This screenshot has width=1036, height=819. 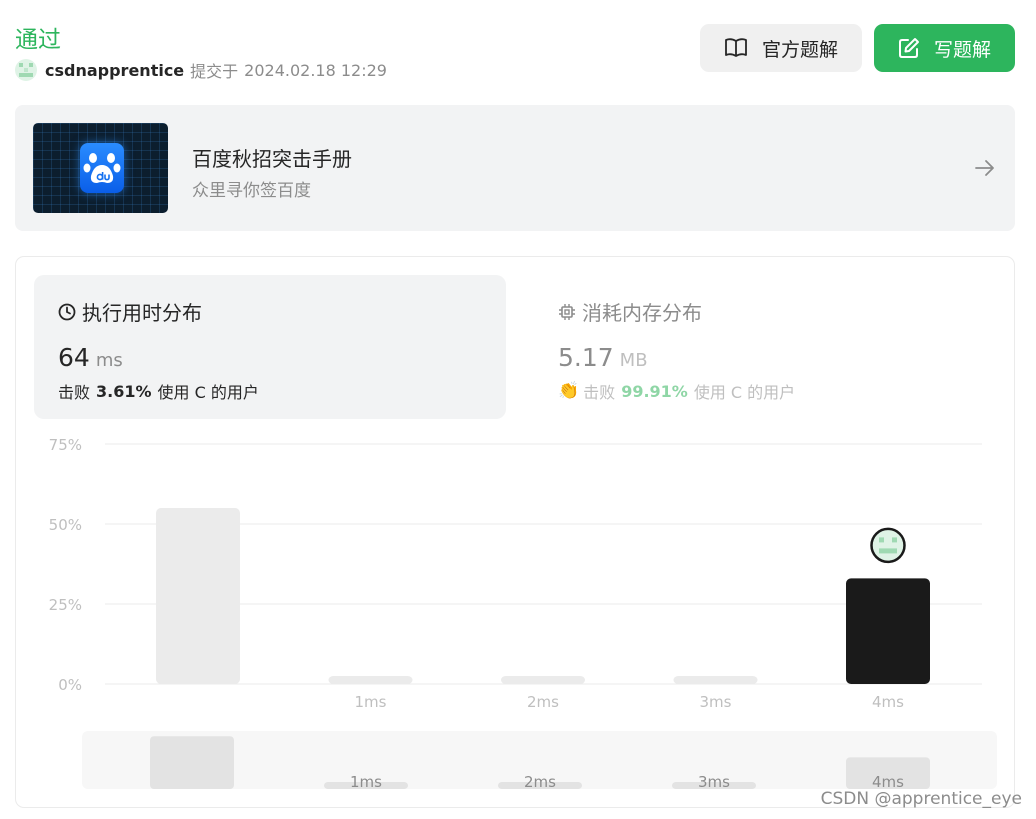 I want to click on official-solution-button: 官方题解, so click(x=781, y=48).